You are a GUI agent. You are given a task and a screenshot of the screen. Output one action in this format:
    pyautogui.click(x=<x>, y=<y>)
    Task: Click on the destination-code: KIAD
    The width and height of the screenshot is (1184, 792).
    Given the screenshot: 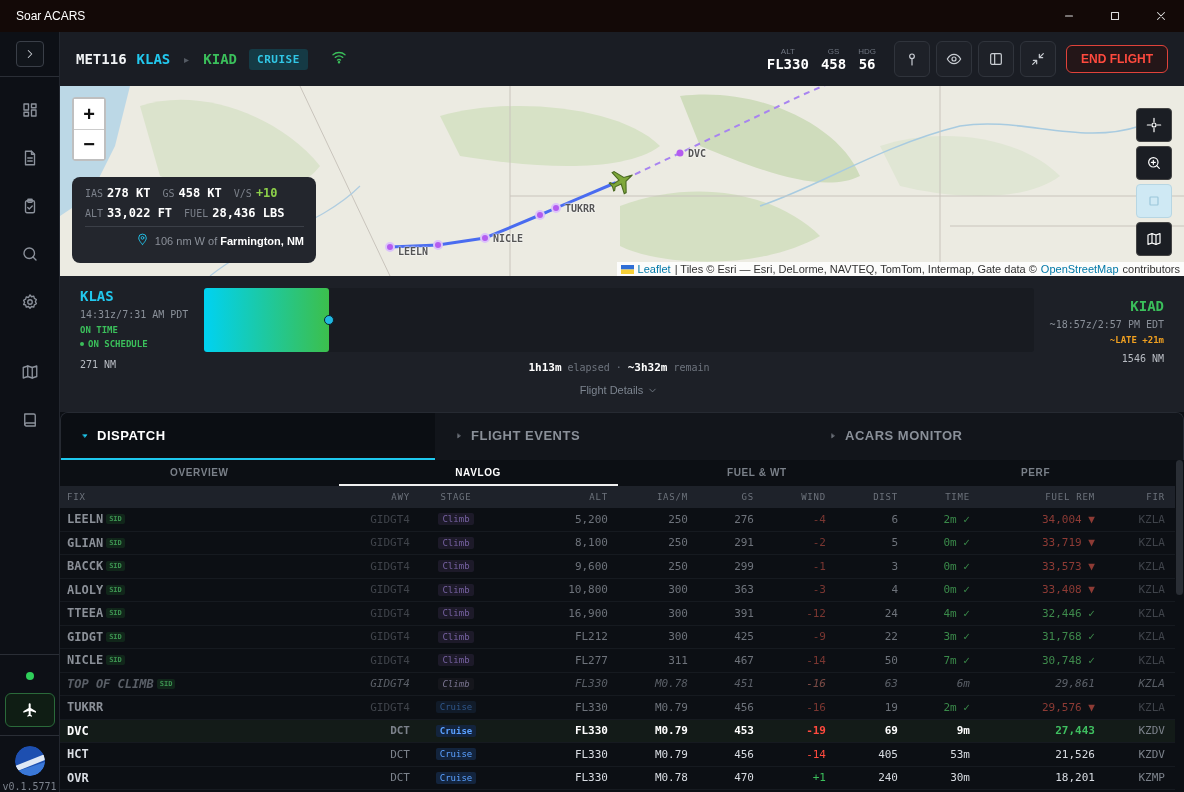 What is the action you would take?
    pyautogui.click(x=1147, y=306)
    